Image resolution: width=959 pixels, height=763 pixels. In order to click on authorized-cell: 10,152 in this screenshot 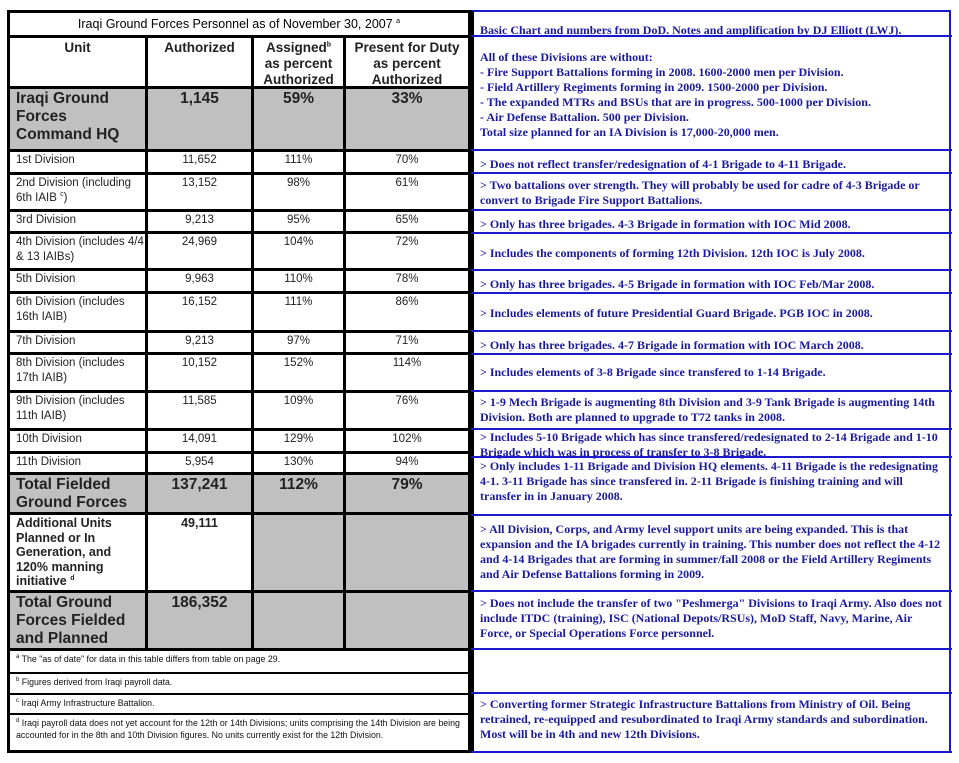, I will do `click(199, 372)`.